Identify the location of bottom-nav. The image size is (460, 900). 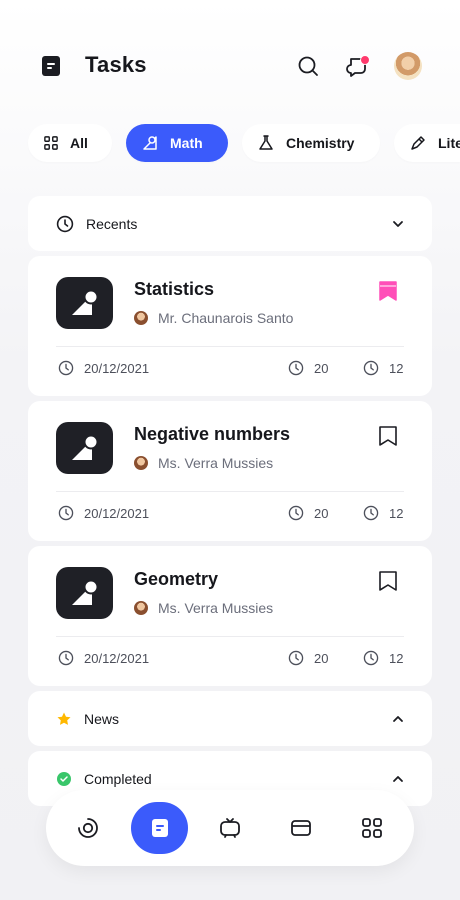
(230, 828).